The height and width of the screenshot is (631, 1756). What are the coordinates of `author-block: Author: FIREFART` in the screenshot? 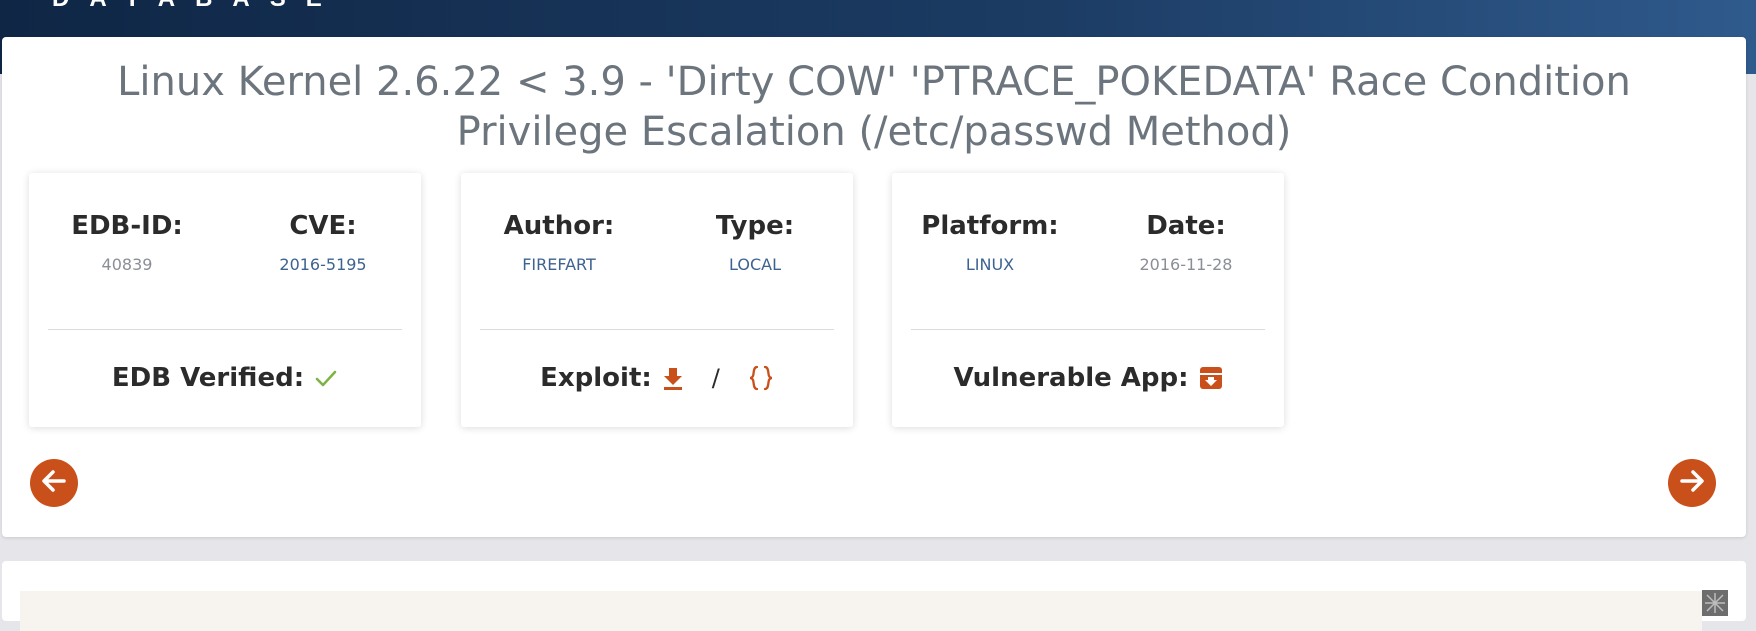 It's located at (559, 242).